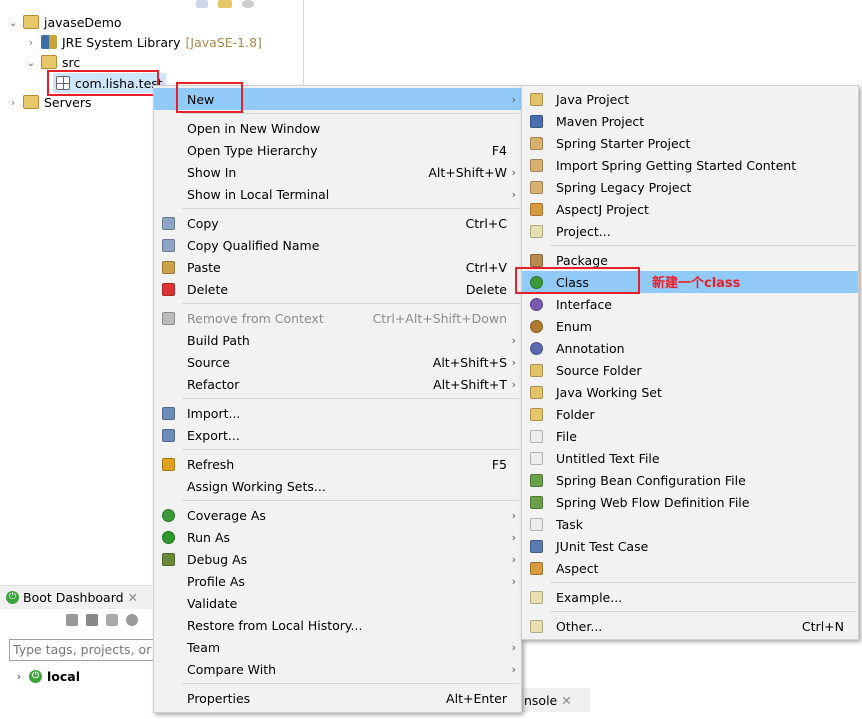 This screenshot has height=719, width=862. Describe the element at coordinates (593, 99) in the screenshot. I see `menu-item-label: Java Project` at that location.